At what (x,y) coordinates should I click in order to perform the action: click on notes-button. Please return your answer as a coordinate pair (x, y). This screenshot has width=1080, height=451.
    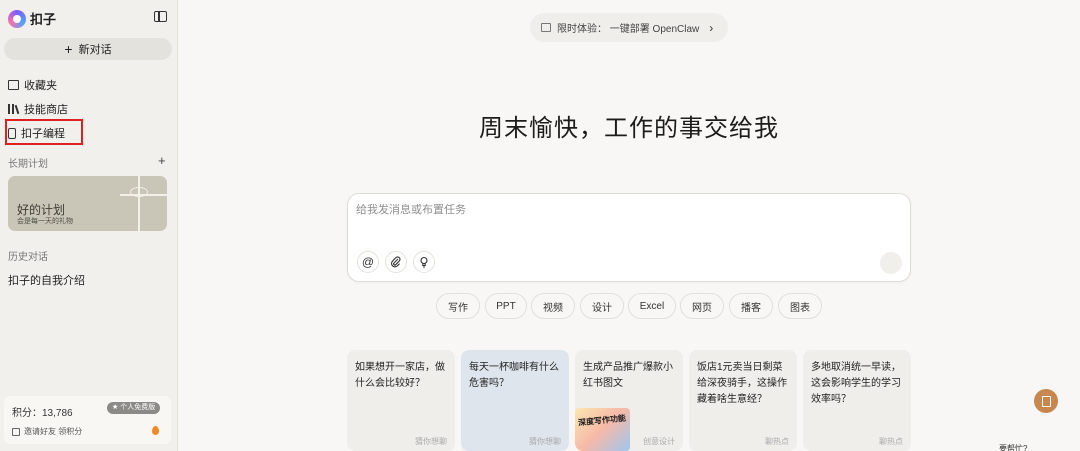
    Looking at the image, I should click on (1046, 401).